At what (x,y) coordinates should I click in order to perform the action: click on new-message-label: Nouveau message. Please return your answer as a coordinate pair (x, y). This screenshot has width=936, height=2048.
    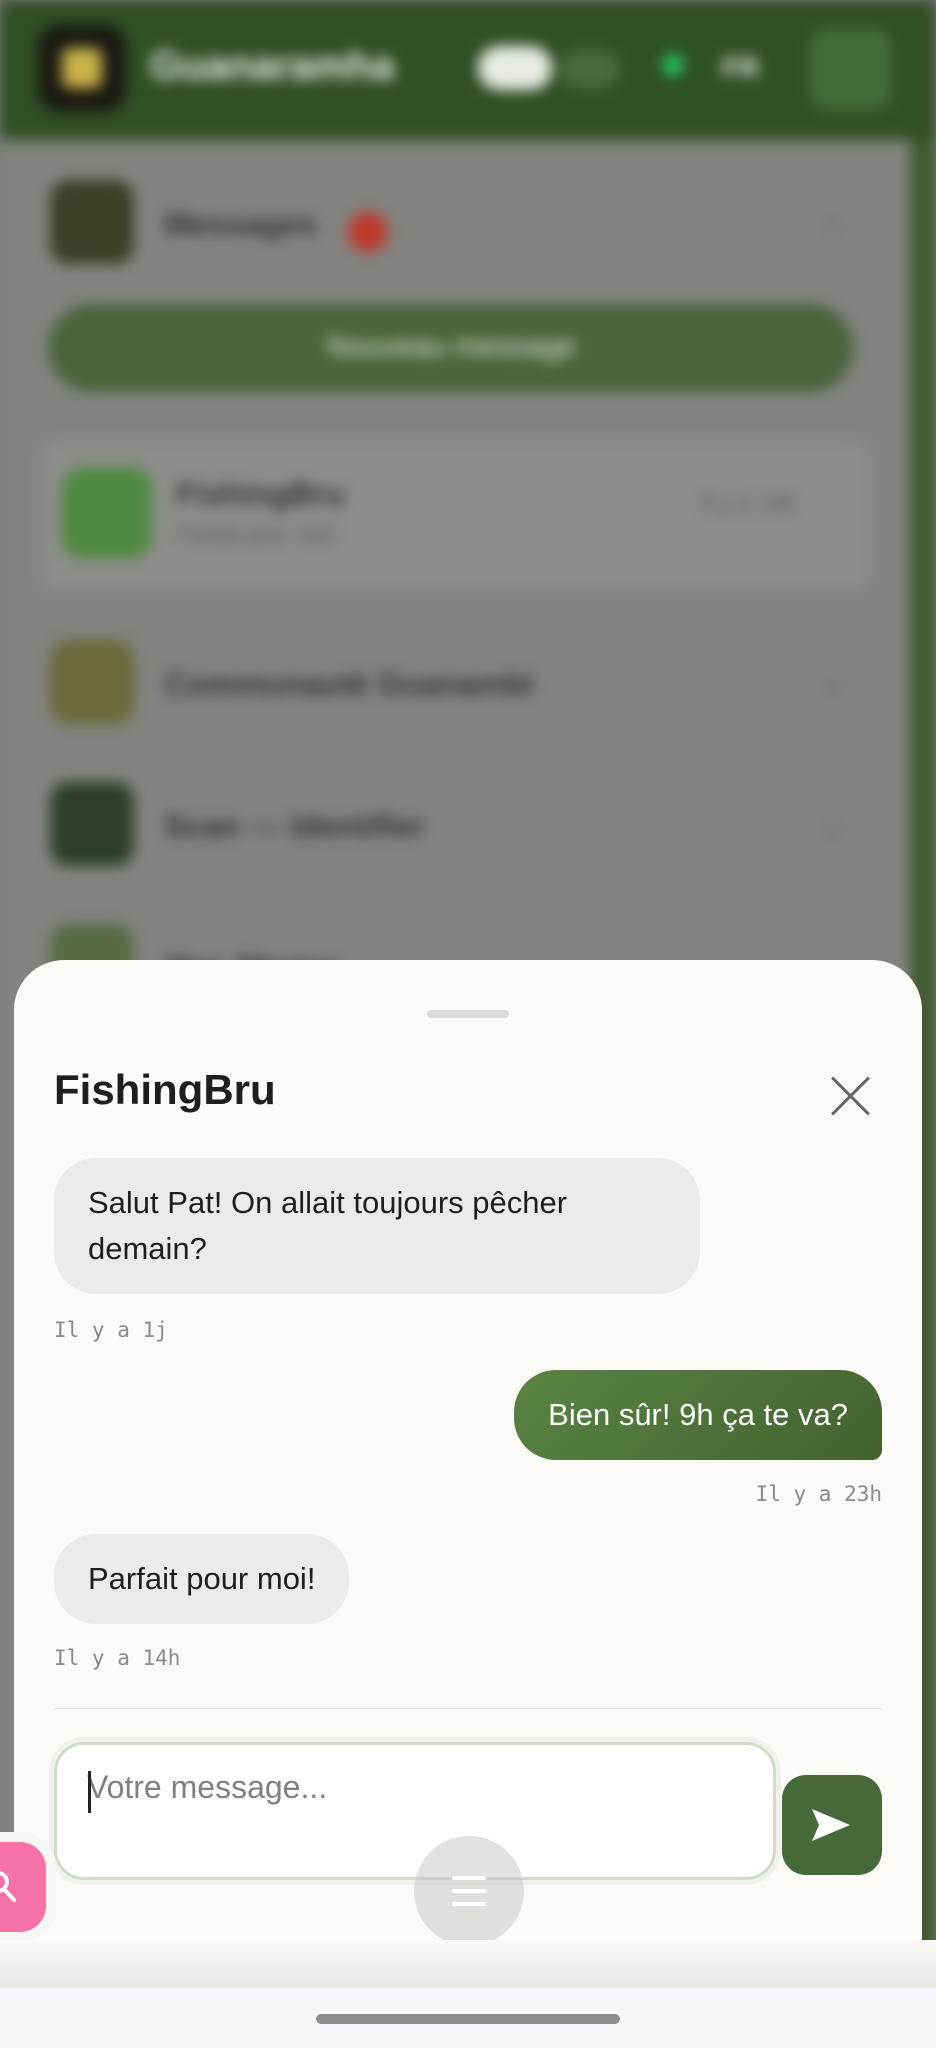
    Looking at the image, I should click on (451, 346).